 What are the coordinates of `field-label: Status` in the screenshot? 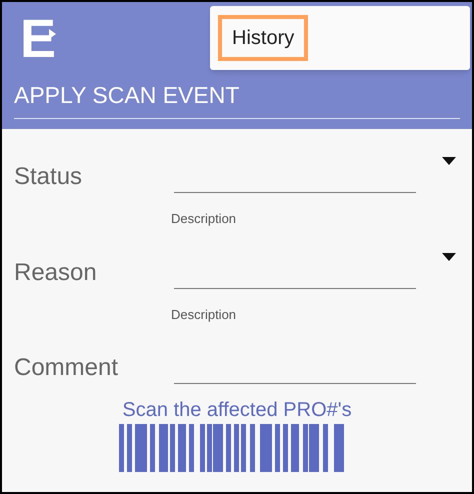 It's located at (49, 177).